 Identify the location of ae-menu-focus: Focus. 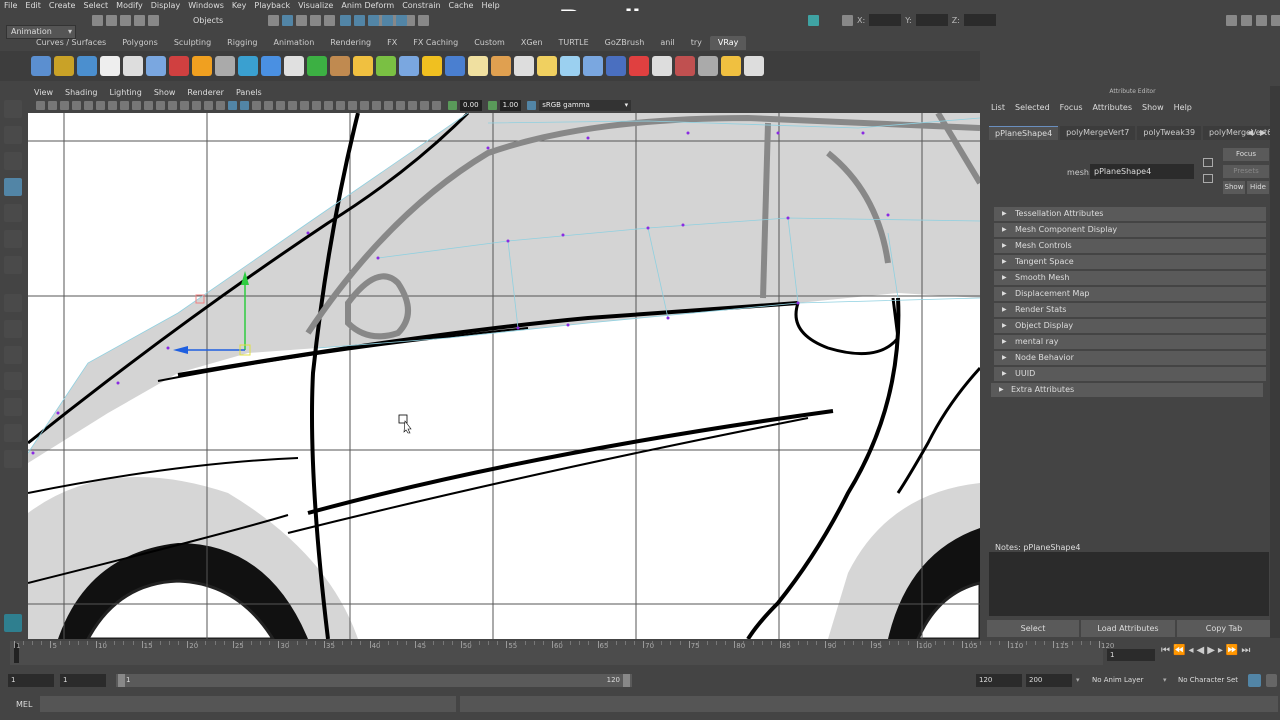
(1071, 107).